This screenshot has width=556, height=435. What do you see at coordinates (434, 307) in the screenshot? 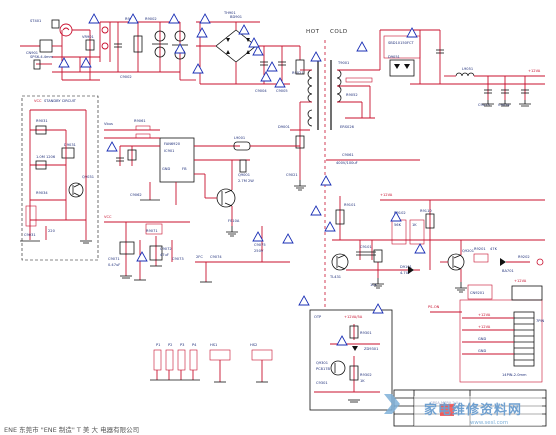
I see `svg-text: PS-ON` at bounding box center [434, 307].